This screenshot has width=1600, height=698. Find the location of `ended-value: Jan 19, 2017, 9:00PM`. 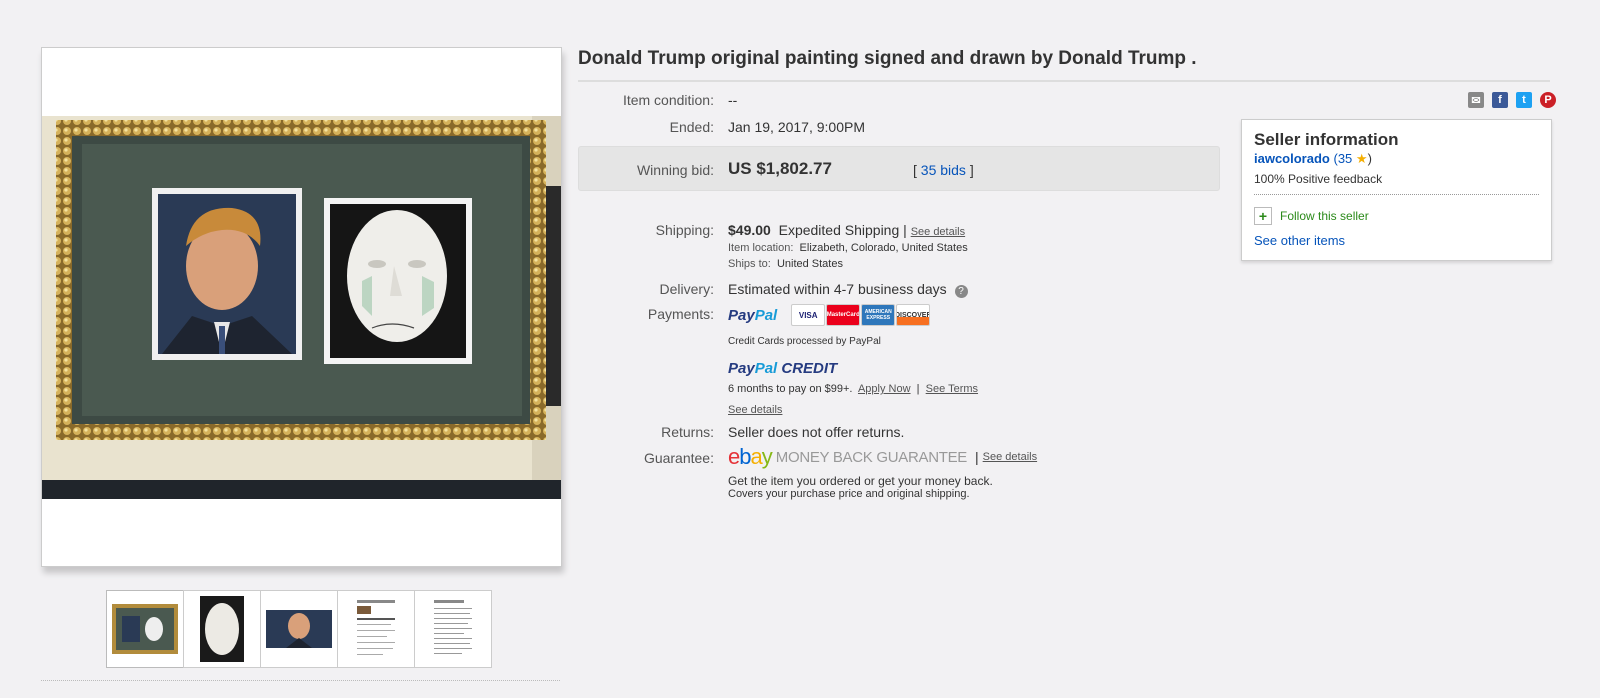

ended-value: Jan 19, 2017, 9:00PM is located at coordinates (796, 127).